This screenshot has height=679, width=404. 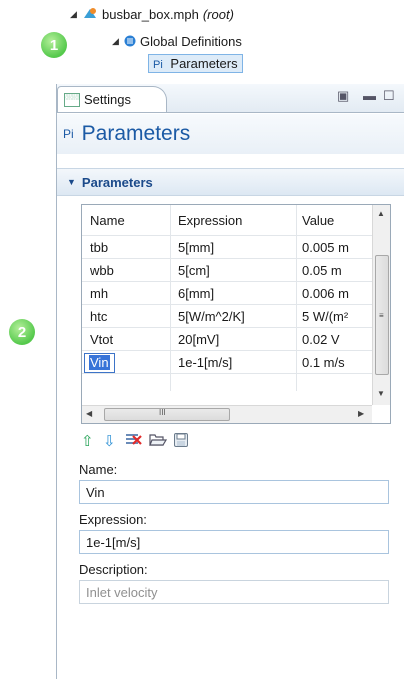 I want to click on page-title-bar: Pi Parameters, so click(x=230, y=134).